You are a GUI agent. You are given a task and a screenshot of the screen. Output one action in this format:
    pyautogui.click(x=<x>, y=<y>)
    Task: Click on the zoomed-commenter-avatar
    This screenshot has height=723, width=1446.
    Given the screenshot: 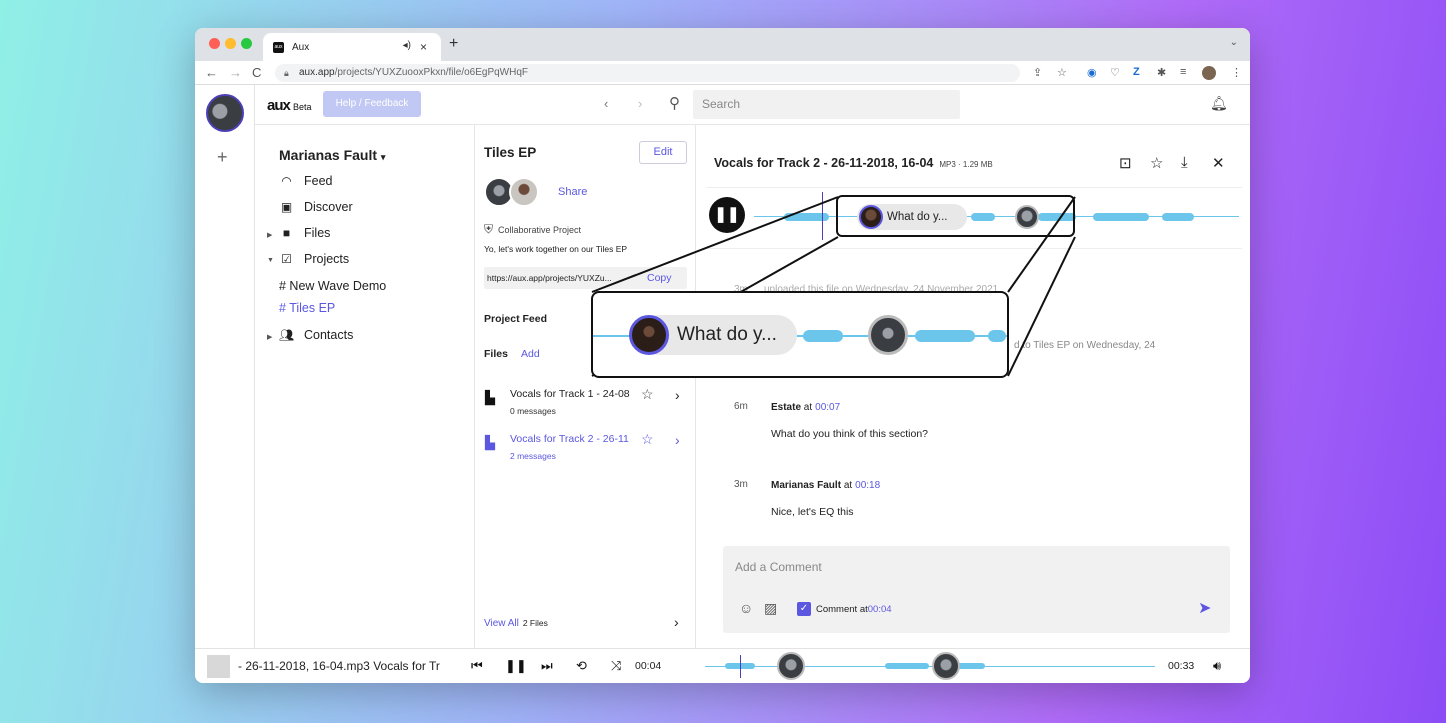 What is the action you would take?
    pyautogui.click(x=649, y=335)
    